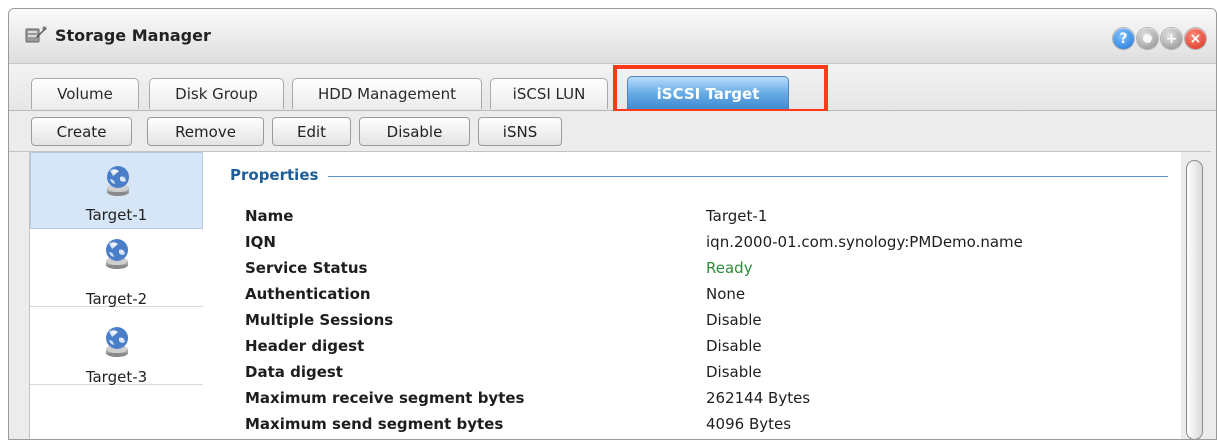 The height and width of the screenshot is (440, 1217). I want to click on property-row: Name Target-1, so click(692, 220).